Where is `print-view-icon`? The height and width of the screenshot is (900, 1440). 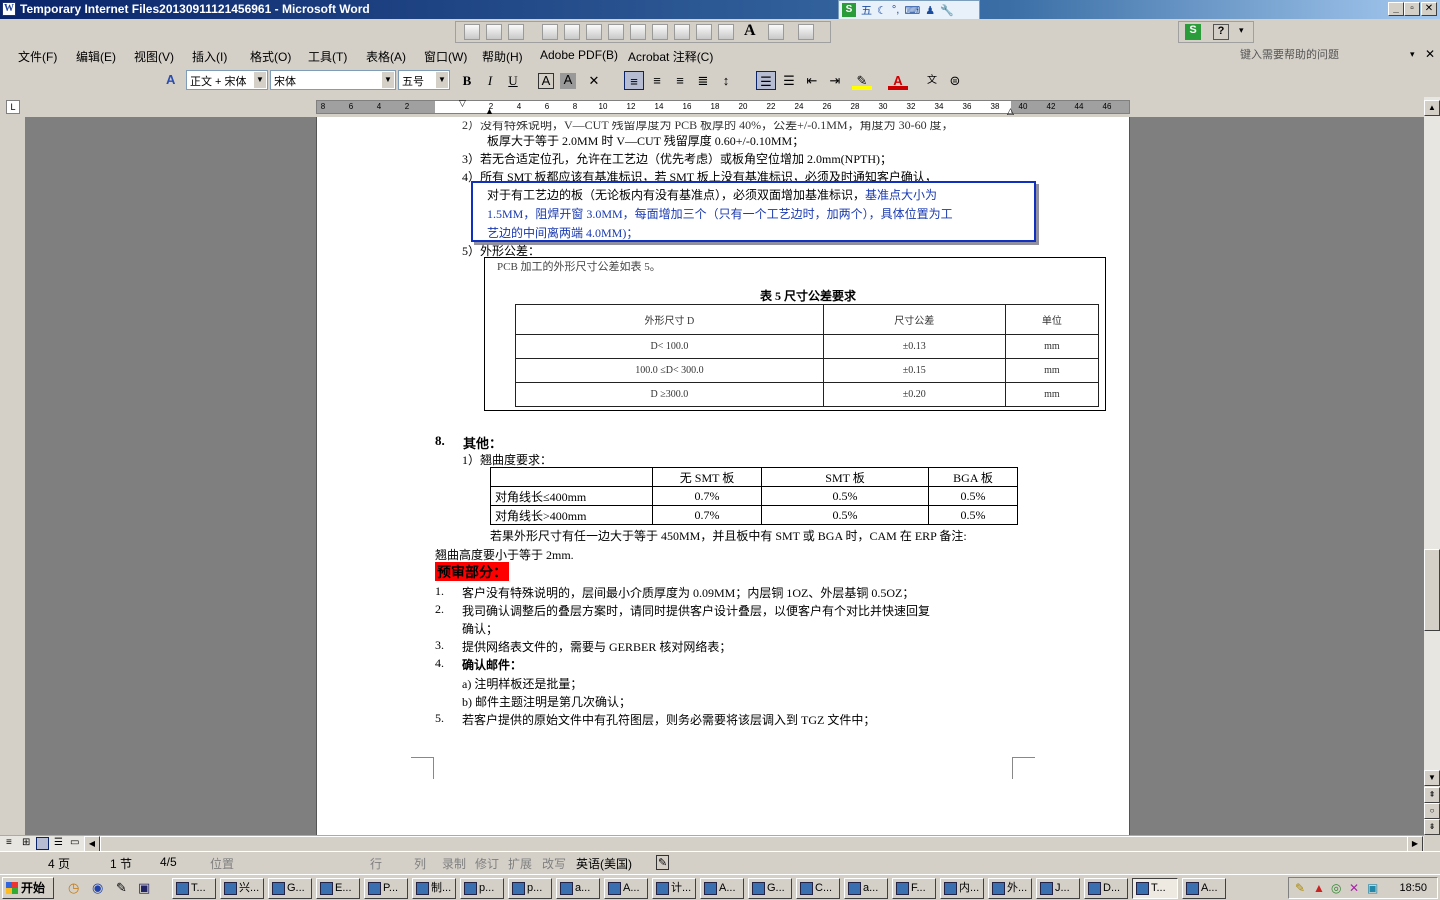 print-view-icon is located at coordinates (42, 843).